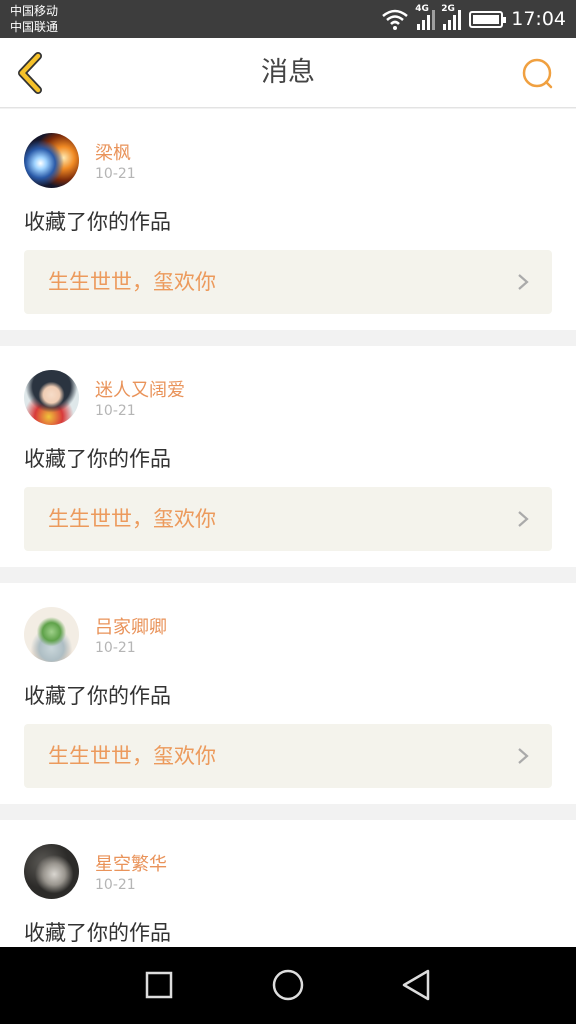  I want to click on carrier-info: 中国移动 中国联通, so click(34, 19).